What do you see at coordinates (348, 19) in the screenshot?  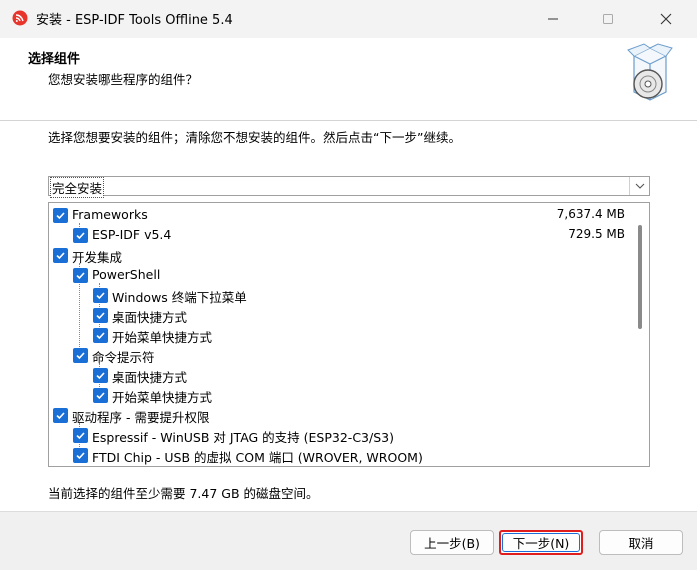 I see `title-bar: 安装 - ESP-IDF Tools Offline 5.4` at bounding box center [348, 19].